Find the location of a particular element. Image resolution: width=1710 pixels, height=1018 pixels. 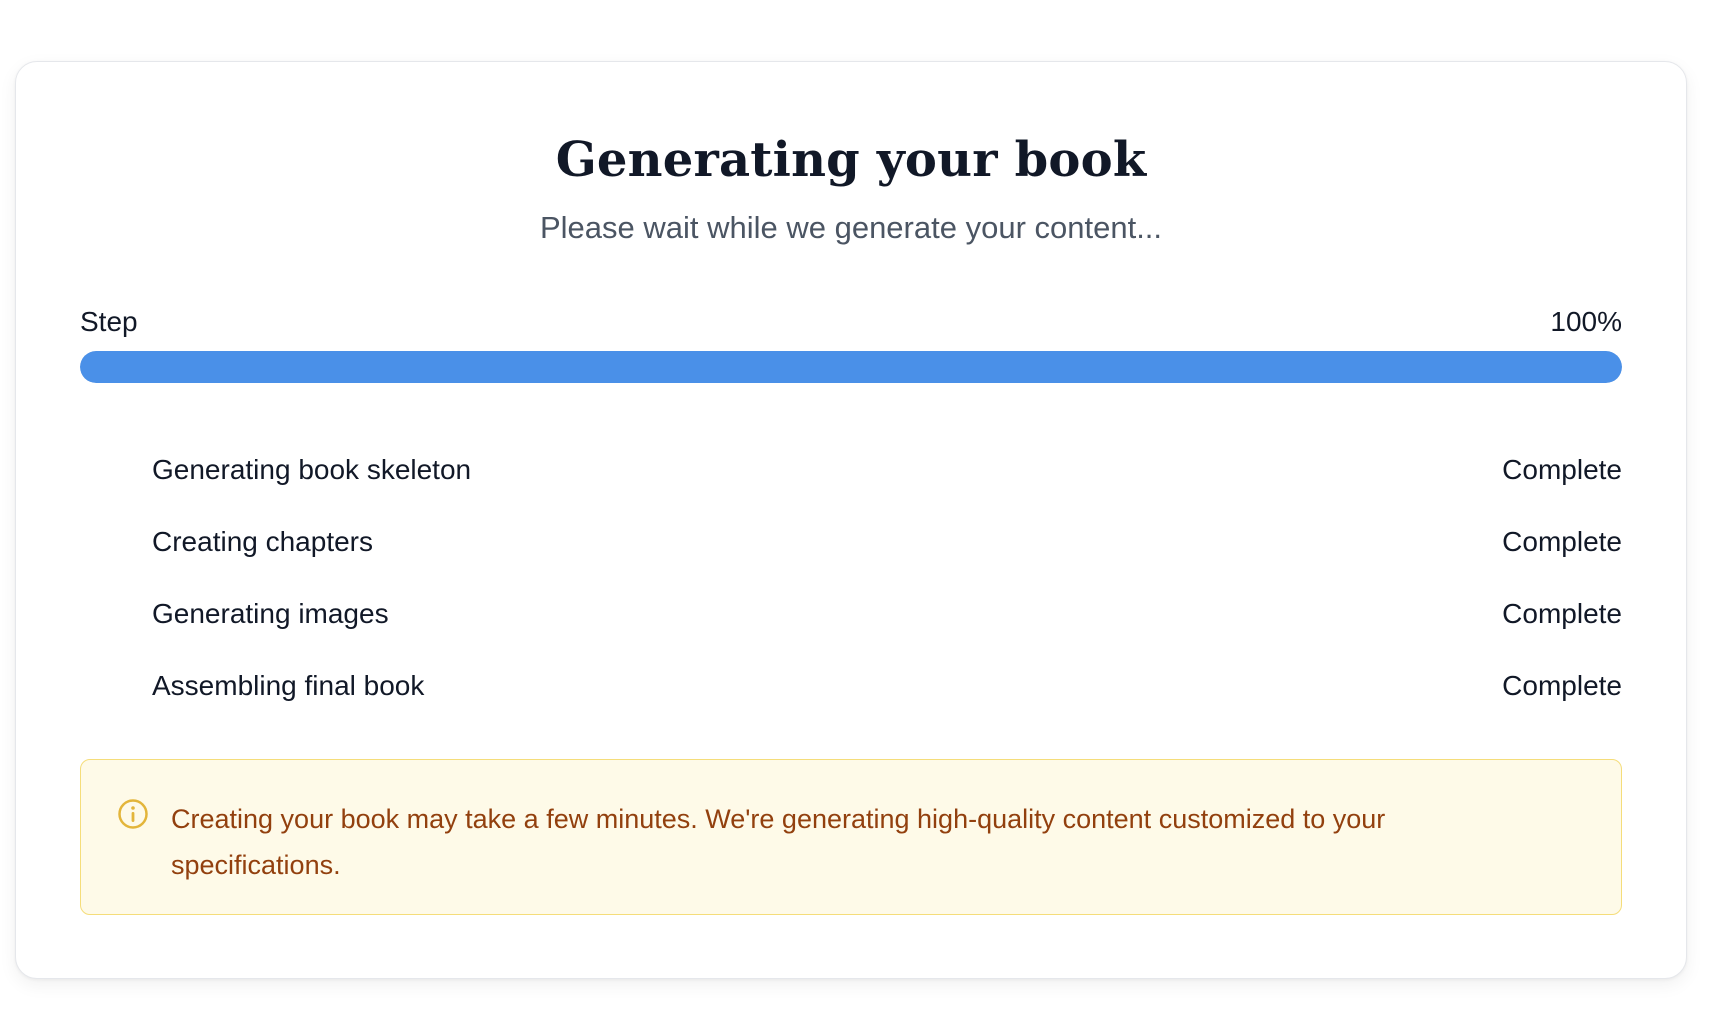

progress-bar-fill is located at coordinates (851, 367).